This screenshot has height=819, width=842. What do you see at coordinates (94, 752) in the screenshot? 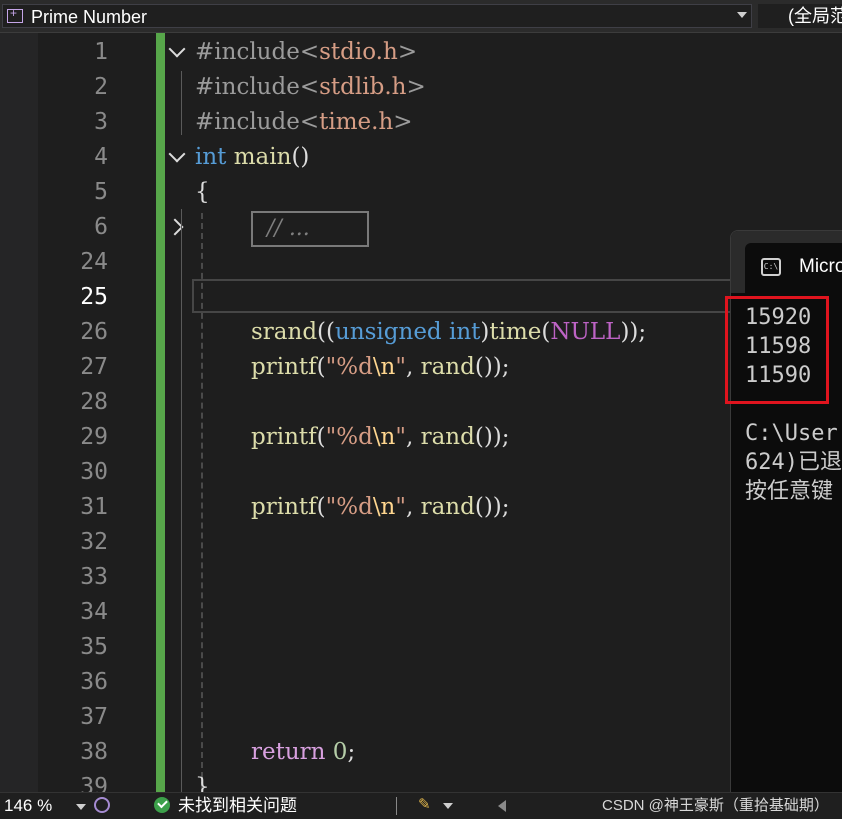
I see `line-number: 38` at bounding box center [94, 752].